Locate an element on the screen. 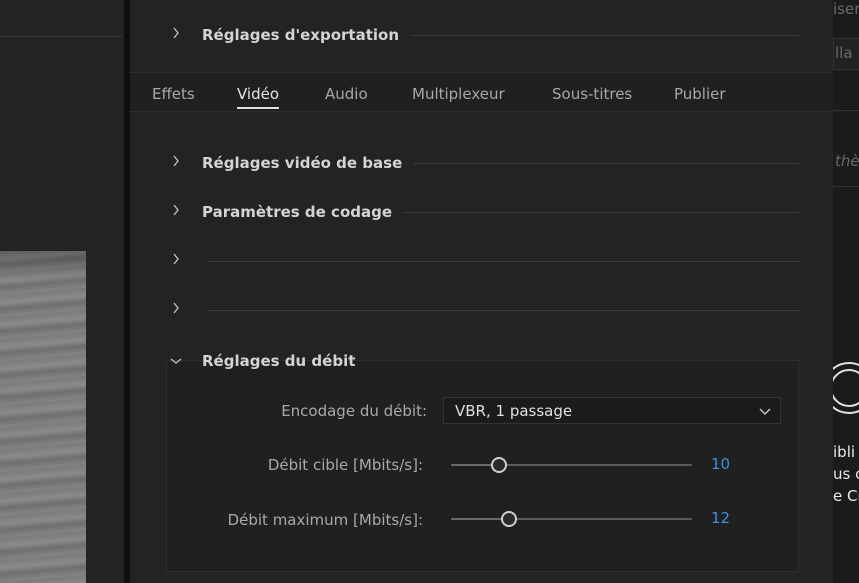 This screenshot has width=859, height=583. export-settings-header: Réglages d'exportation is located at coordinates (482, 35).